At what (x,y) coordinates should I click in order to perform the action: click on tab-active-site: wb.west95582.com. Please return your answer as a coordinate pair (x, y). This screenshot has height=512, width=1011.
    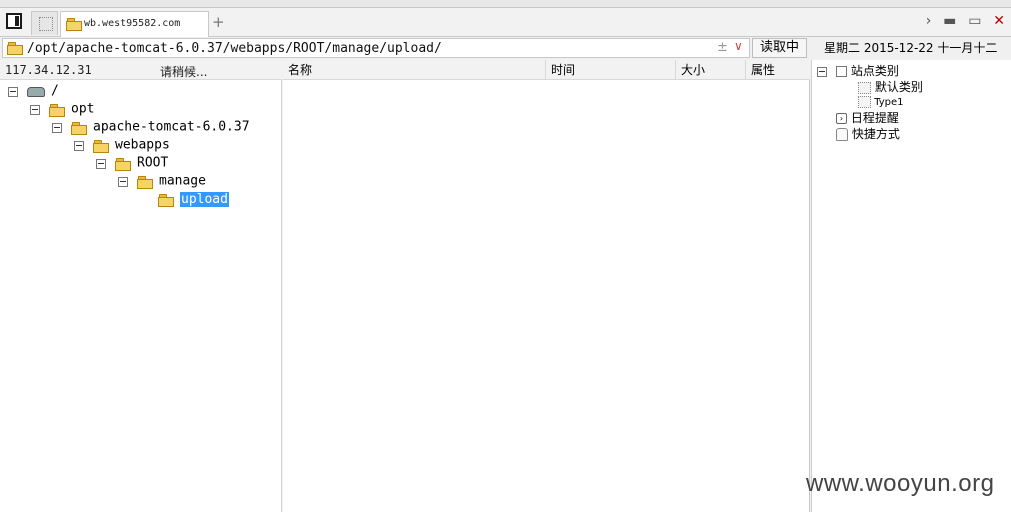
    Looking at the image, I should click on (134, 24).